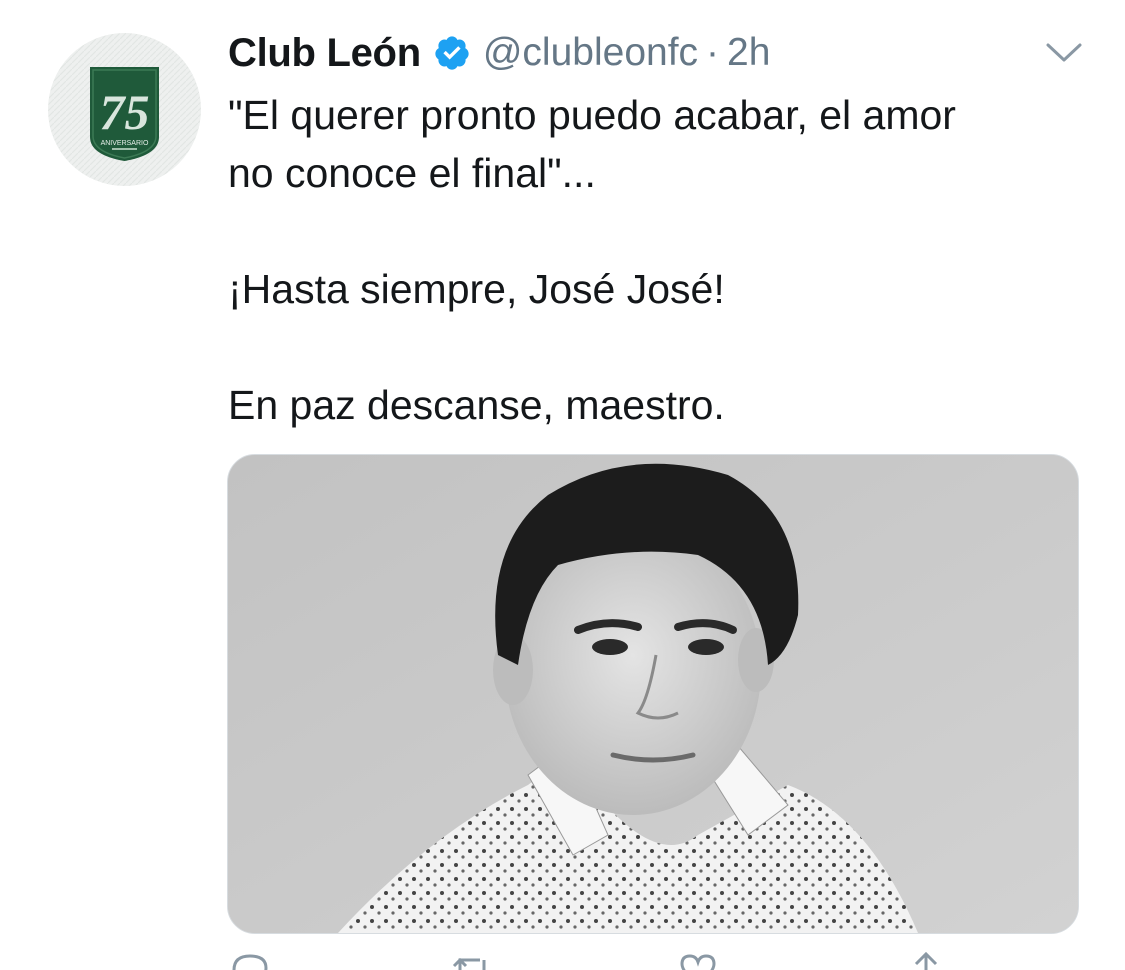 This screenshot has height=970, width=1125. I want to click on display-name: Club León, so click(324, 53).